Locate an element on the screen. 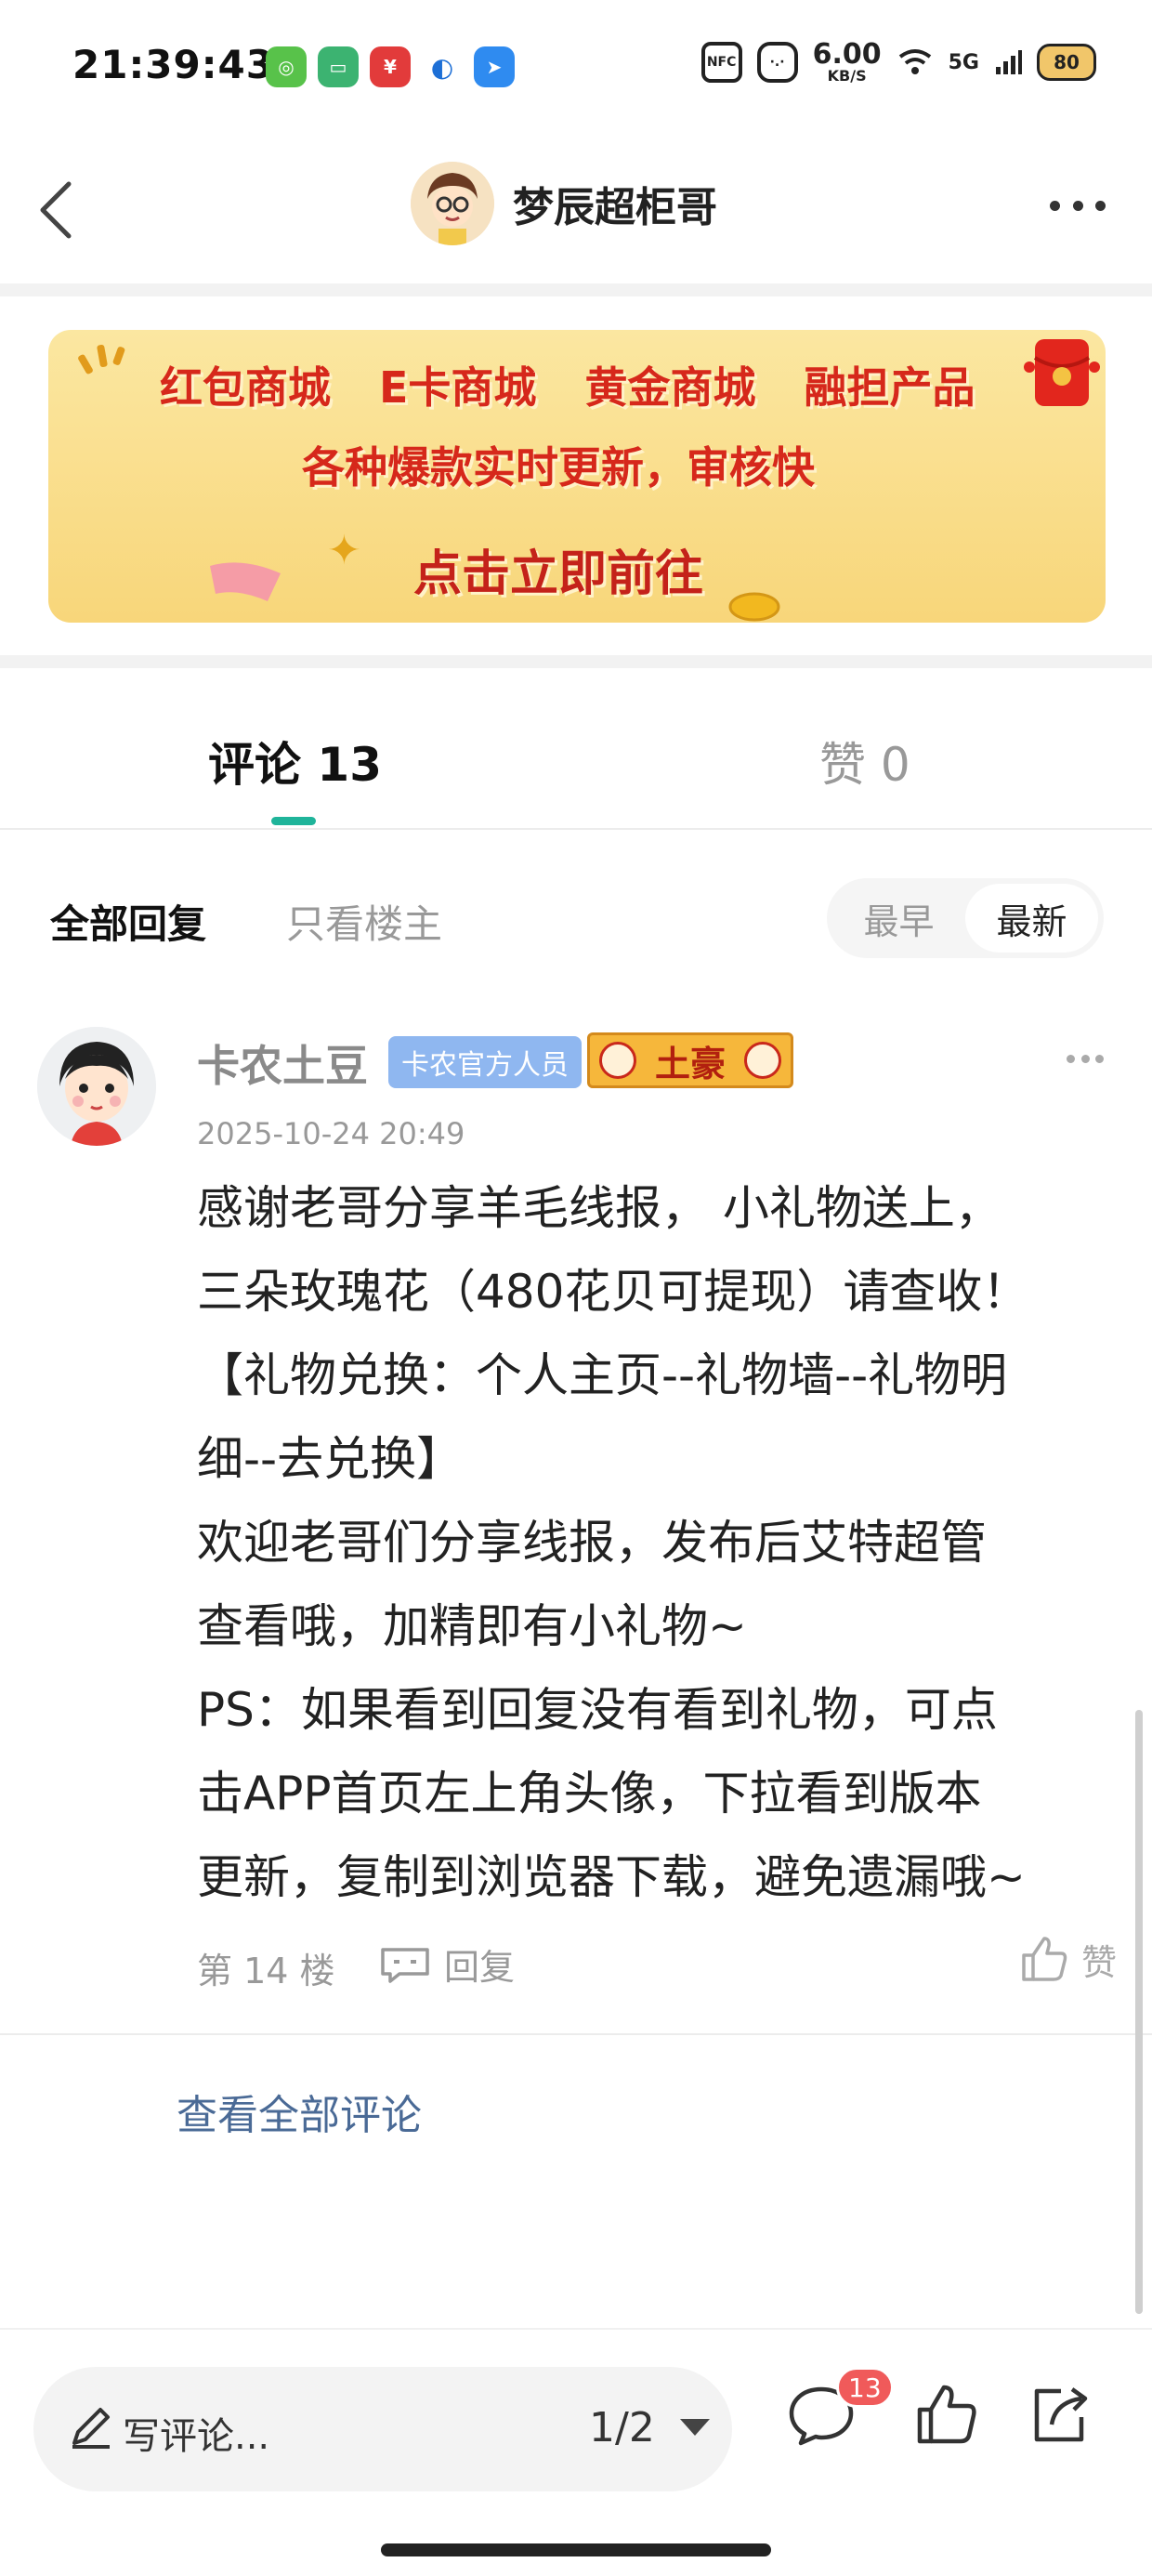 The width and height of the screenshot is (1152, 2576). tab-bar: 评论 13 赞 0 is located at coordinates (576, 756).